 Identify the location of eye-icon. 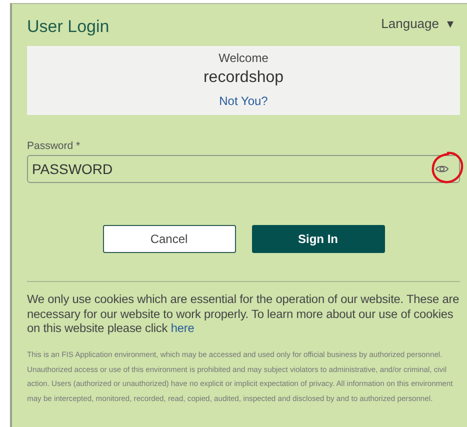
(442, 169).